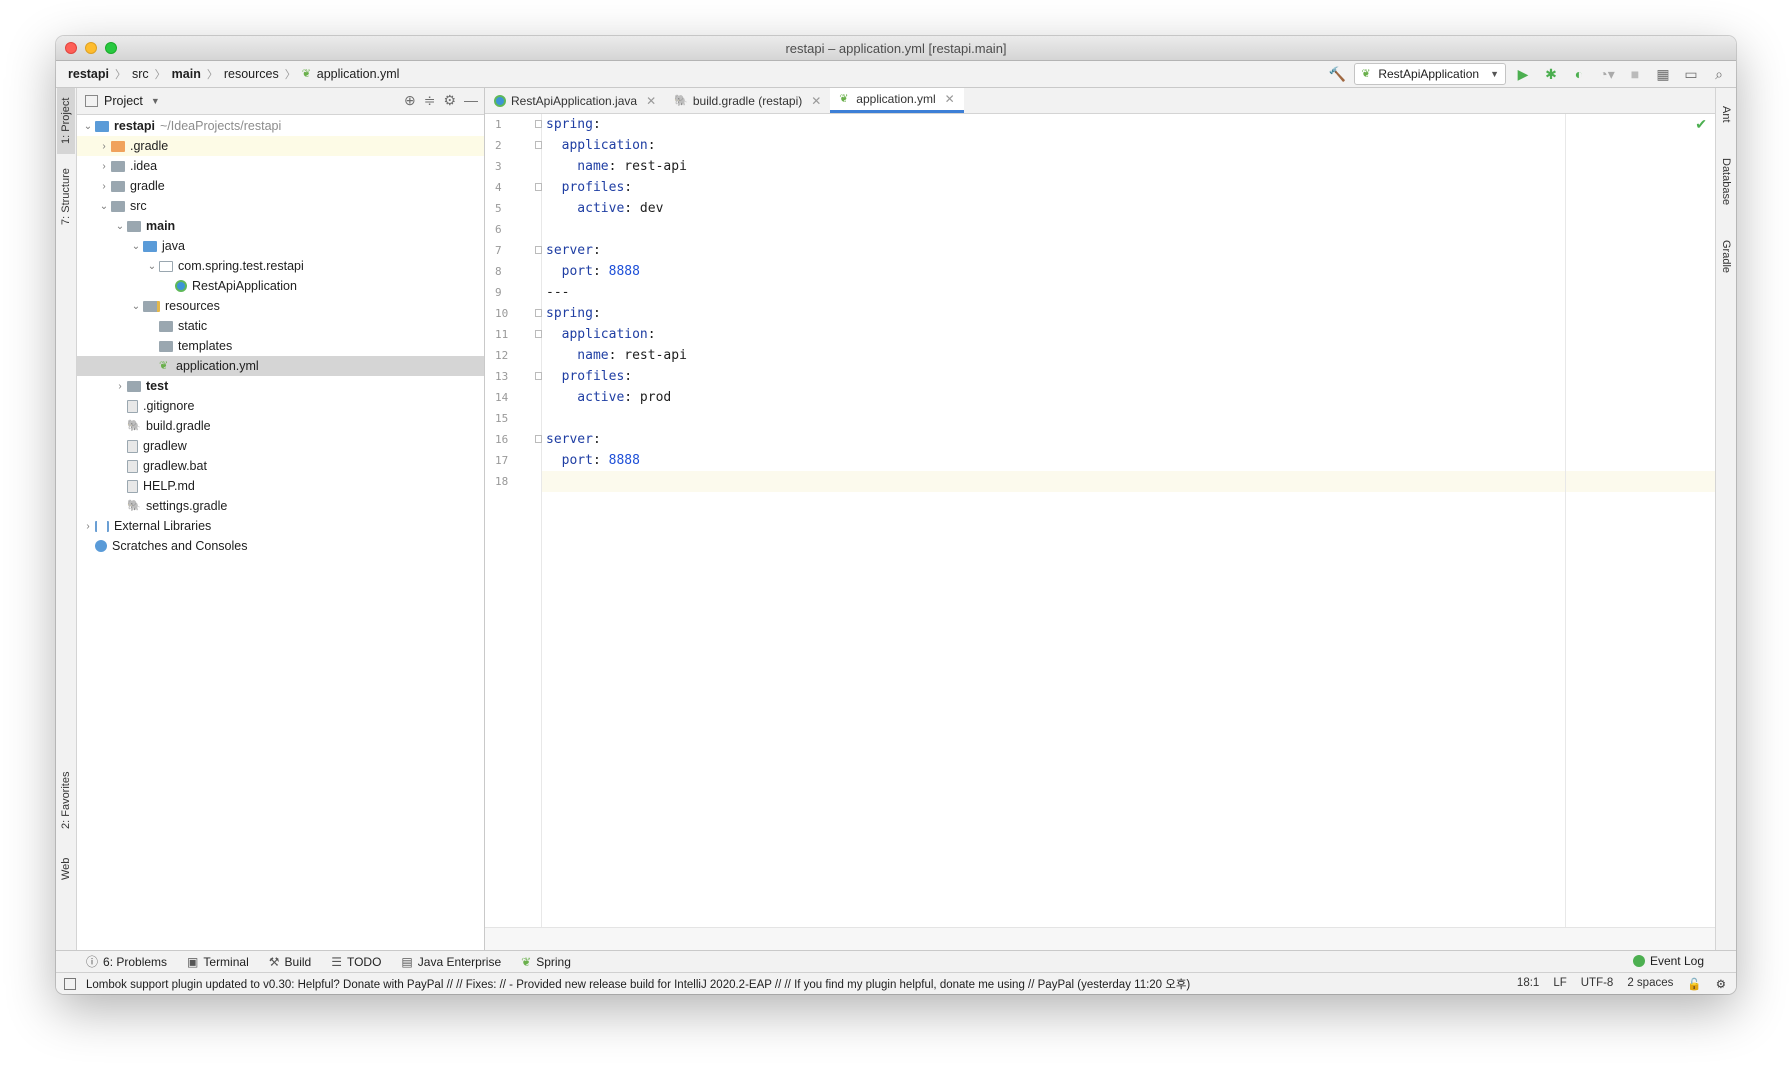 This screenshot has height=1068, width=1792. What do you see at coordinates (1128, 376) in the screenshot?
I see `code-line: profiles:` at bounding box center [1128, 376].